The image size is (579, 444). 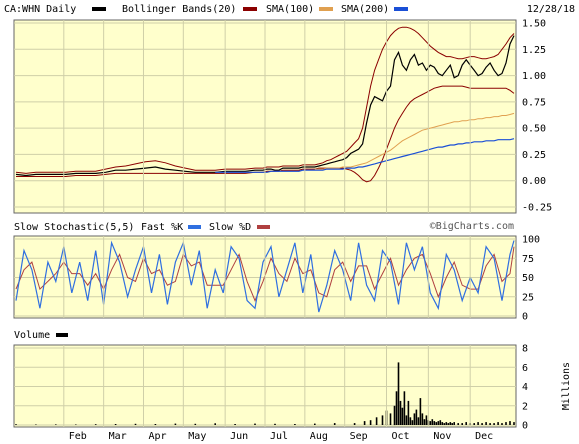 I want to click on x-tick-label: May, so click(x=197, y=436).